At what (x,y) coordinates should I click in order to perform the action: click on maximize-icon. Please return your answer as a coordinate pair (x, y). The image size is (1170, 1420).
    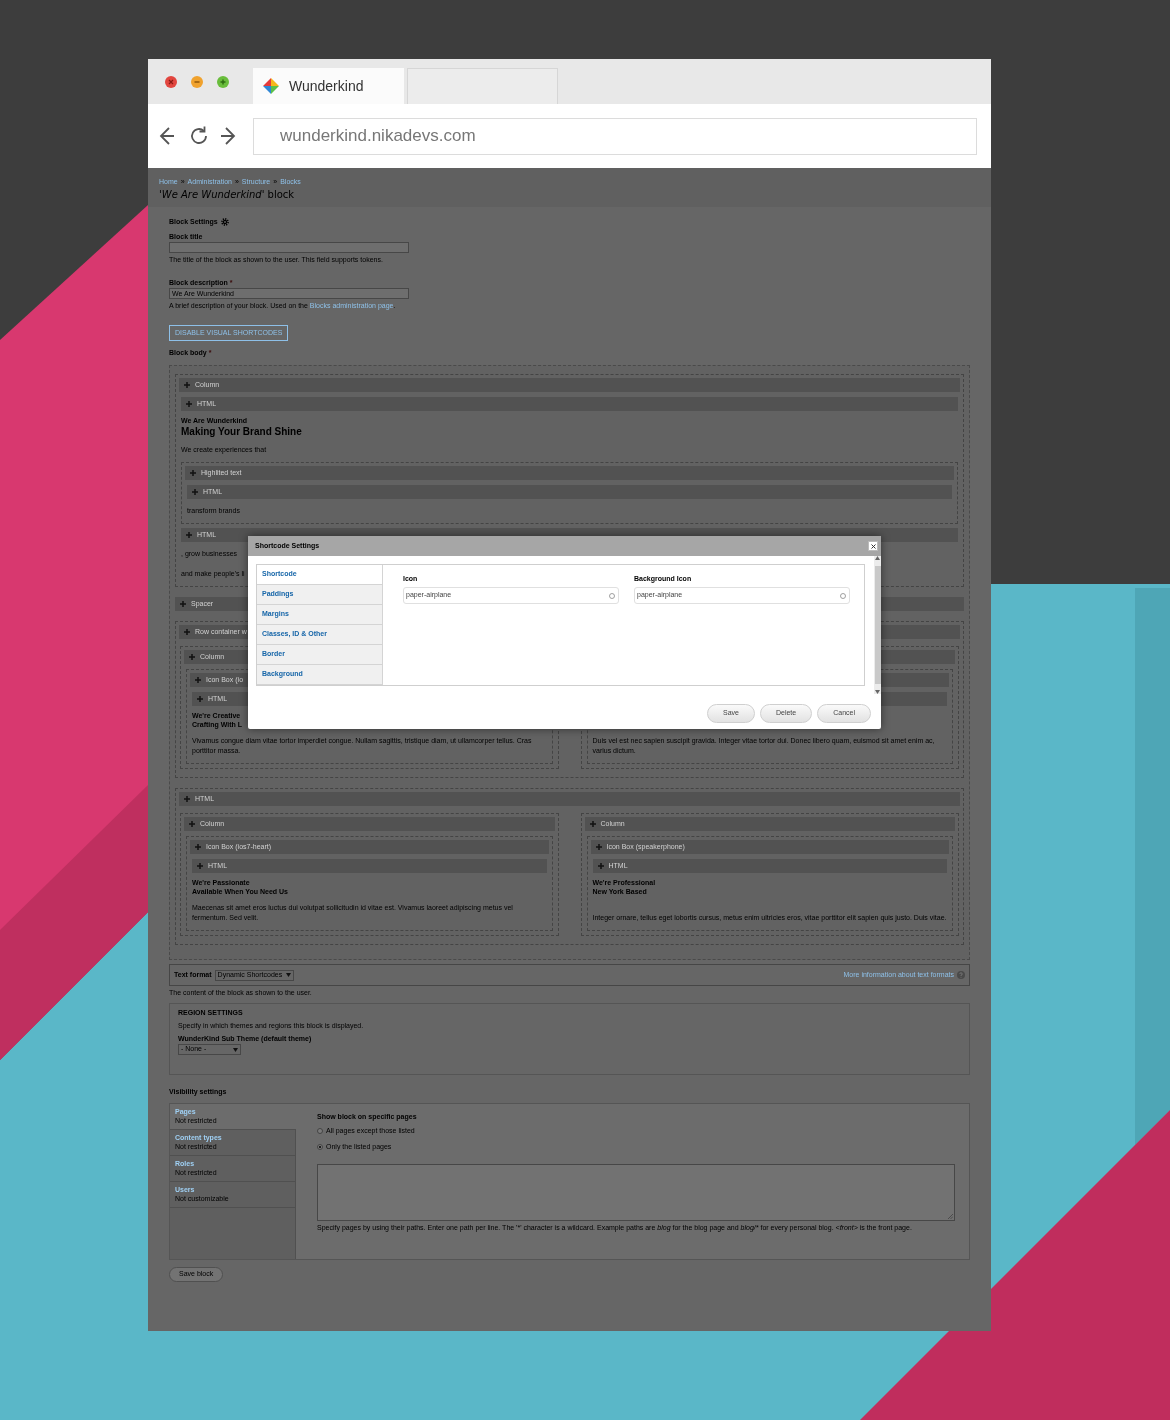
    Looking at the image, I should click on (223, 81).